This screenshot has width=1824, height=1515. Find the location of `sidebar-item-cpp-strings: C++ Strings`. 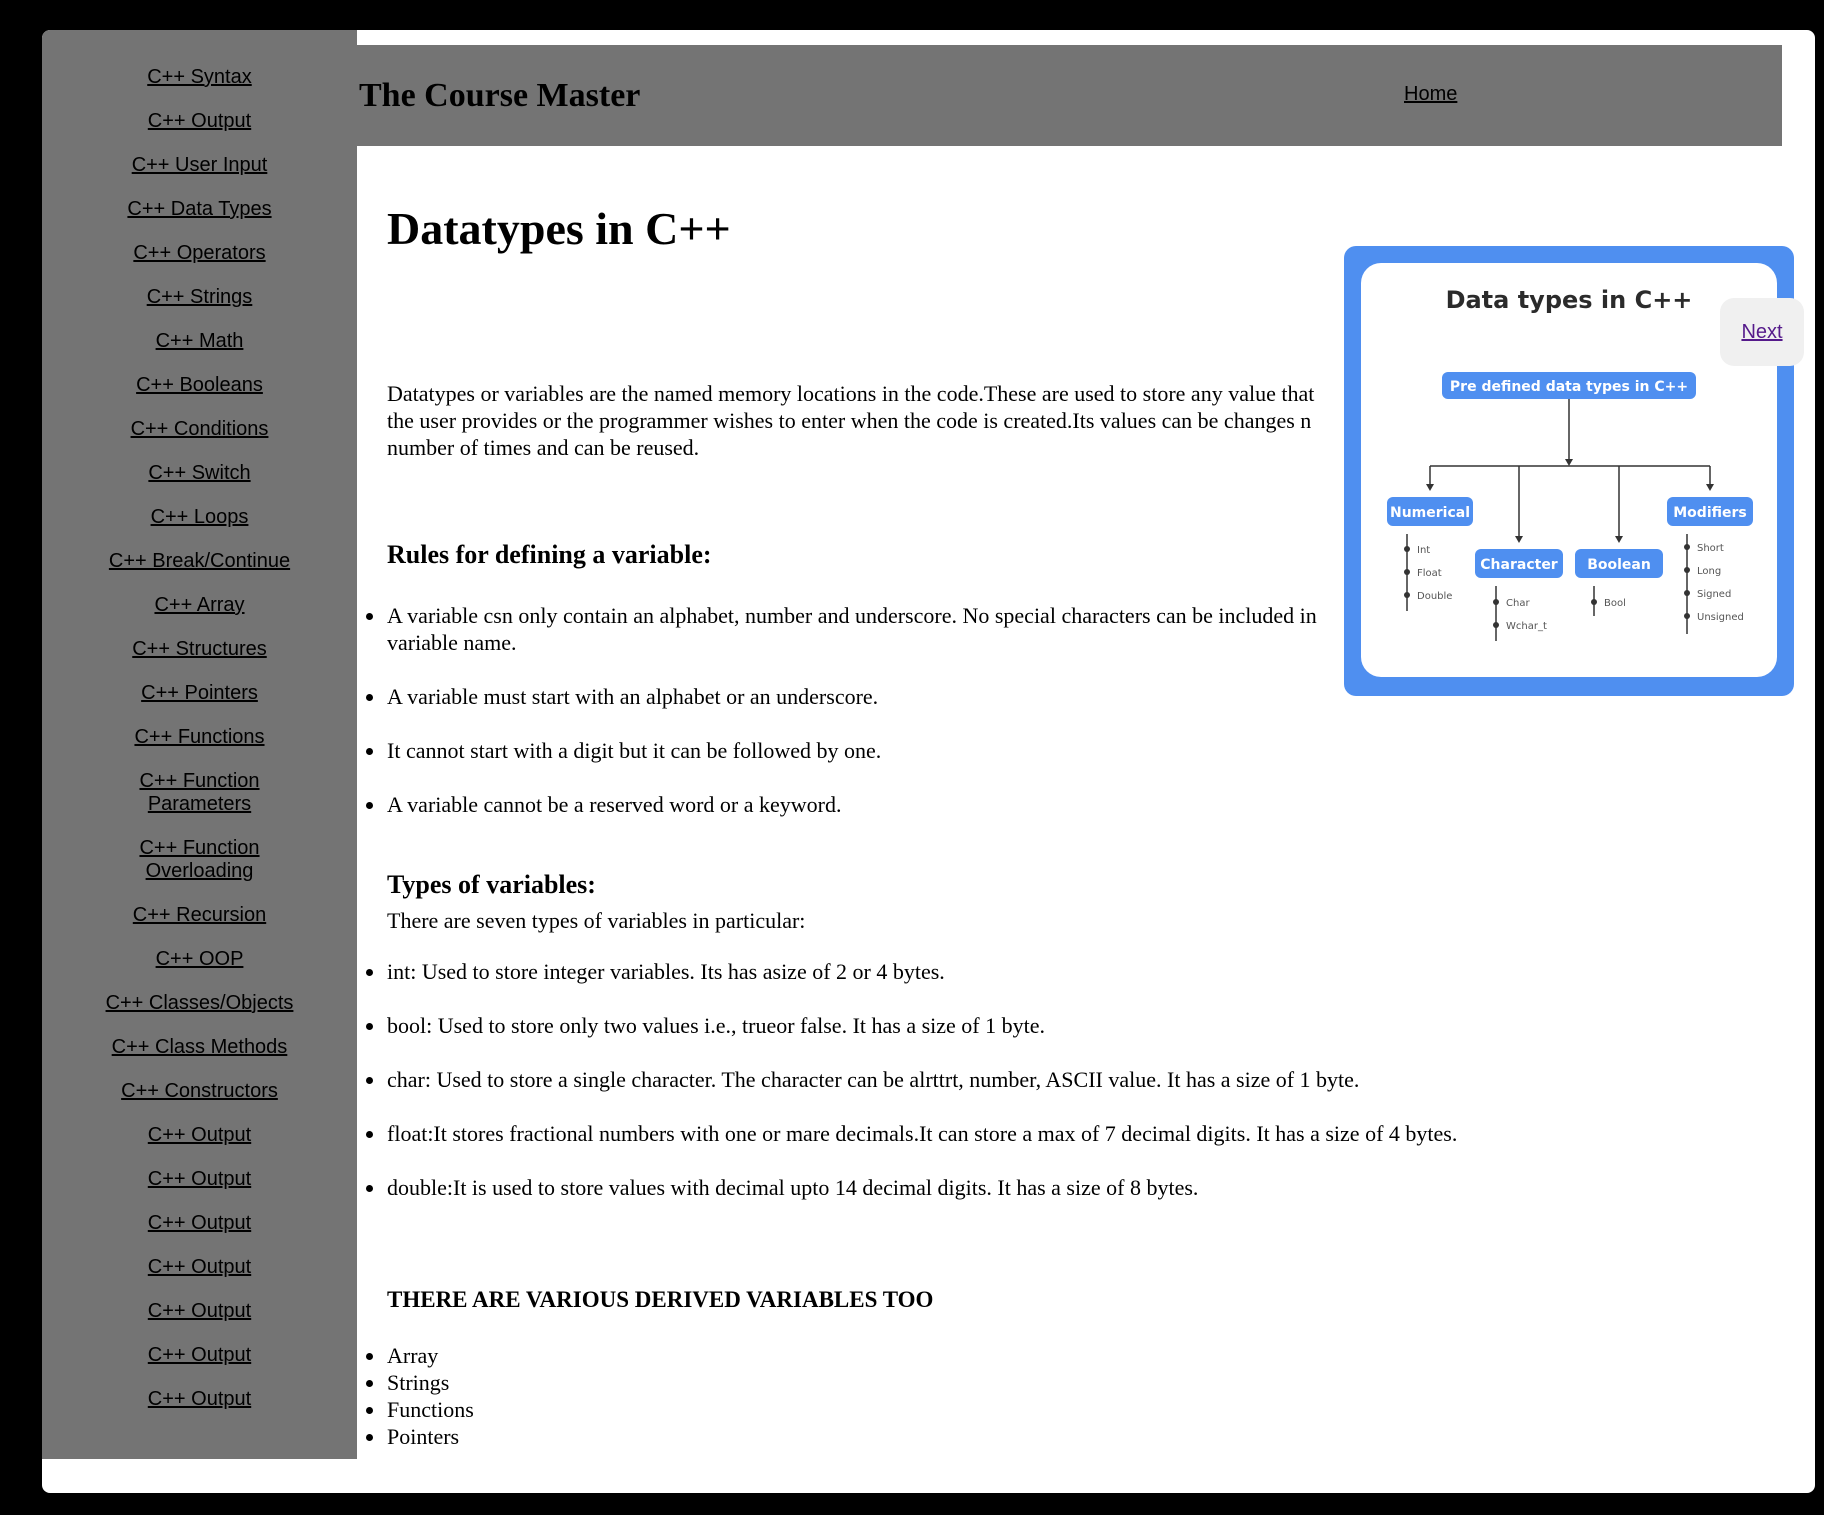

sidebar-item-cpp-strings: C++ Strings is located at coordinates (200, 297).